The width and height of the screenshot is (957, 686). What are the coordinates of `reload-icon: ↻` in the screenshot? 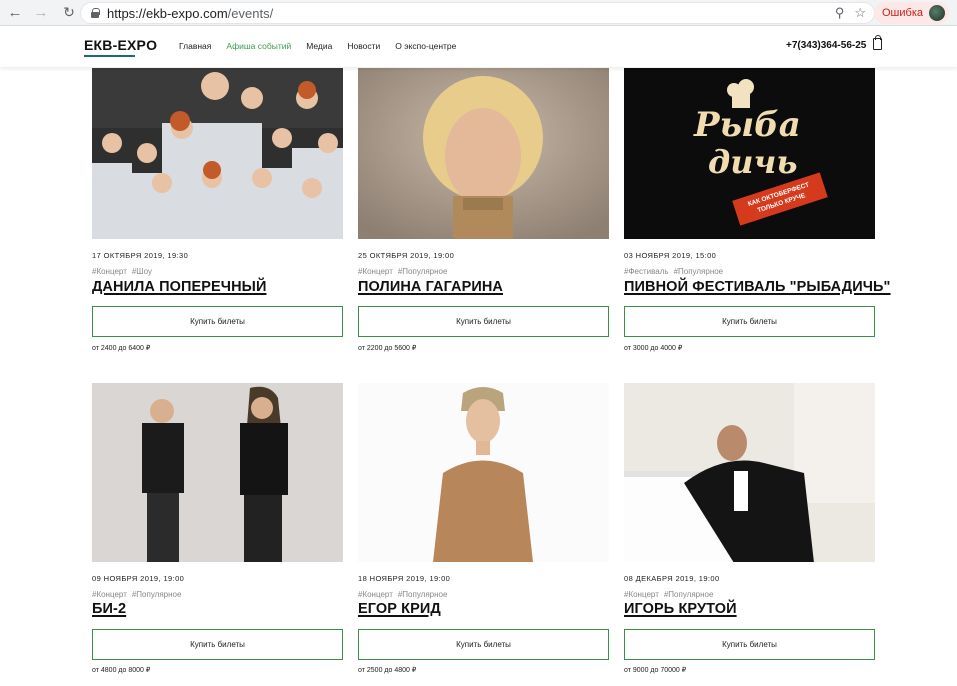 It's located at (69, 13).